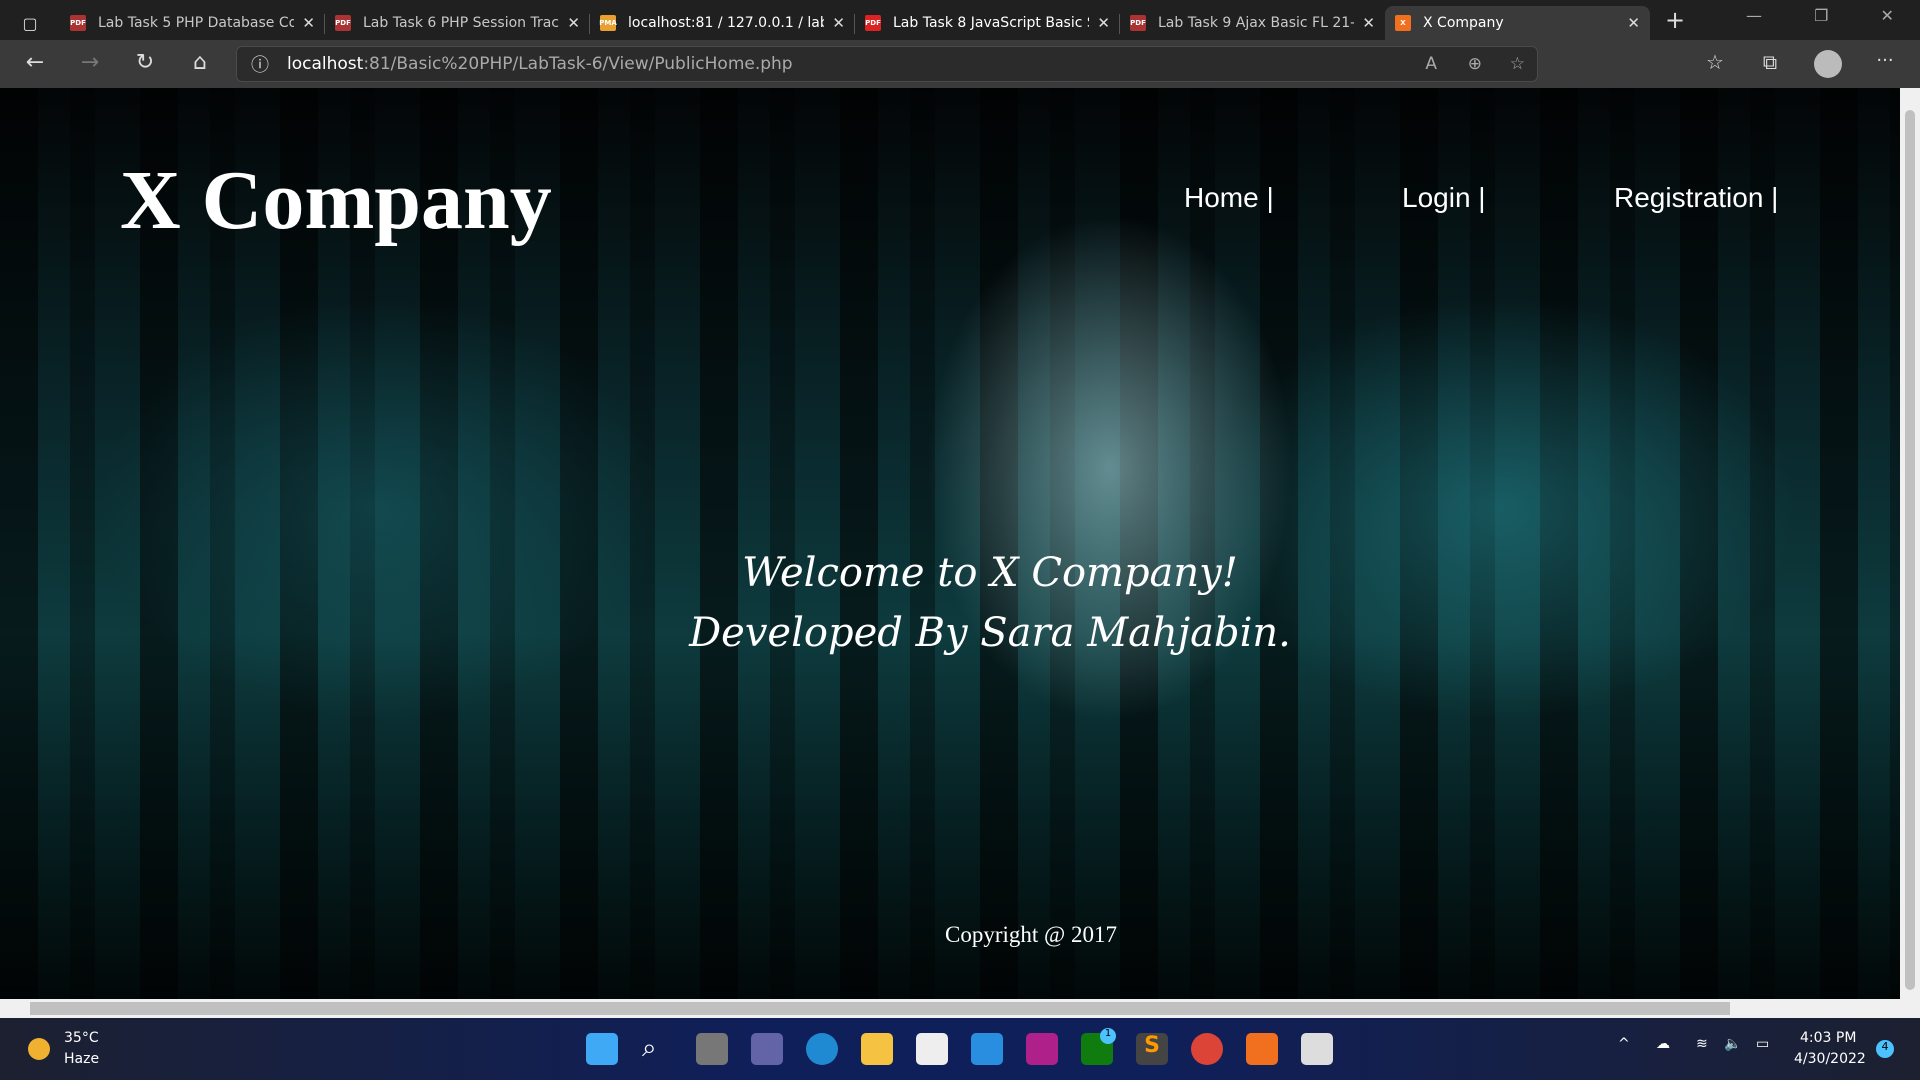  Describe the element at coordinates (1821, 15) in the screenshot. I see `restore-button: ❐` at that location.